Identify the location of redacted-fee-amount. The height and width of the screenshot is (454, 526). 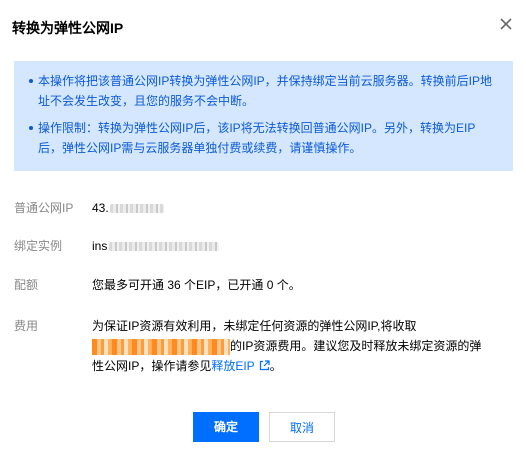
(161, 346).